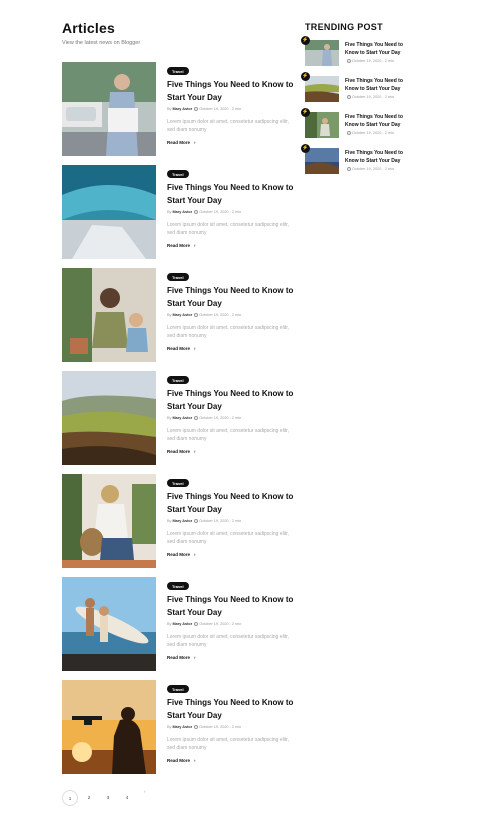 This screenshot has height=838, width=480. I want to click on page-2-button: 2, so click(89, 798).